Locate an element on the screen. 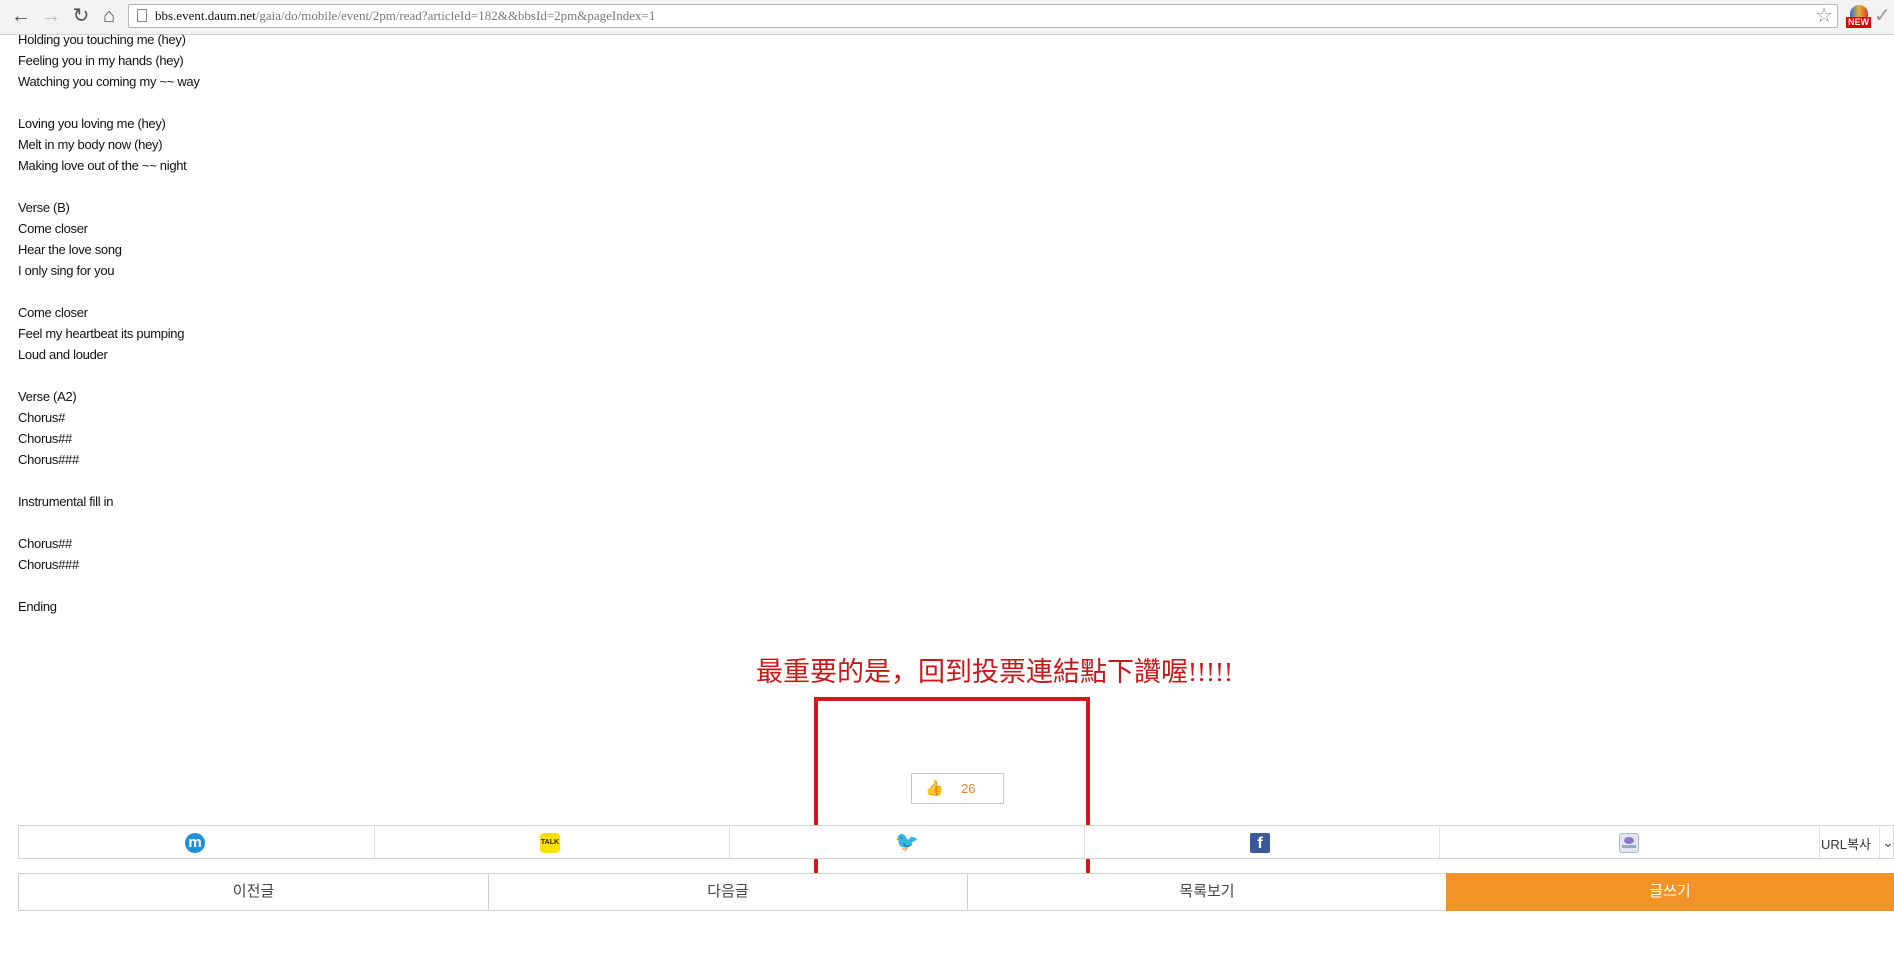  back-arrow-icon: ← is located at coordinates (21, 16).